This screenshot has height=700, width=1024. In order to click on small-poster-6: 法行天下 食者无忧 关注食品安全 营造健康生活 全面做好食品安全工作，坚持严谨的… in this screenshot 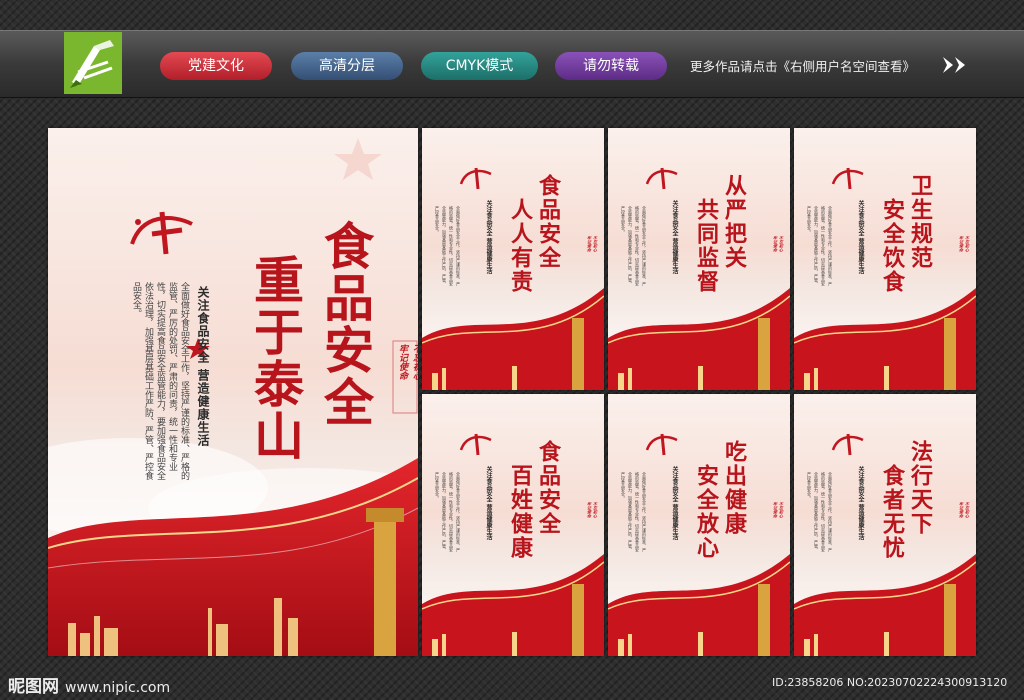, I will do `click(885, 525)`.